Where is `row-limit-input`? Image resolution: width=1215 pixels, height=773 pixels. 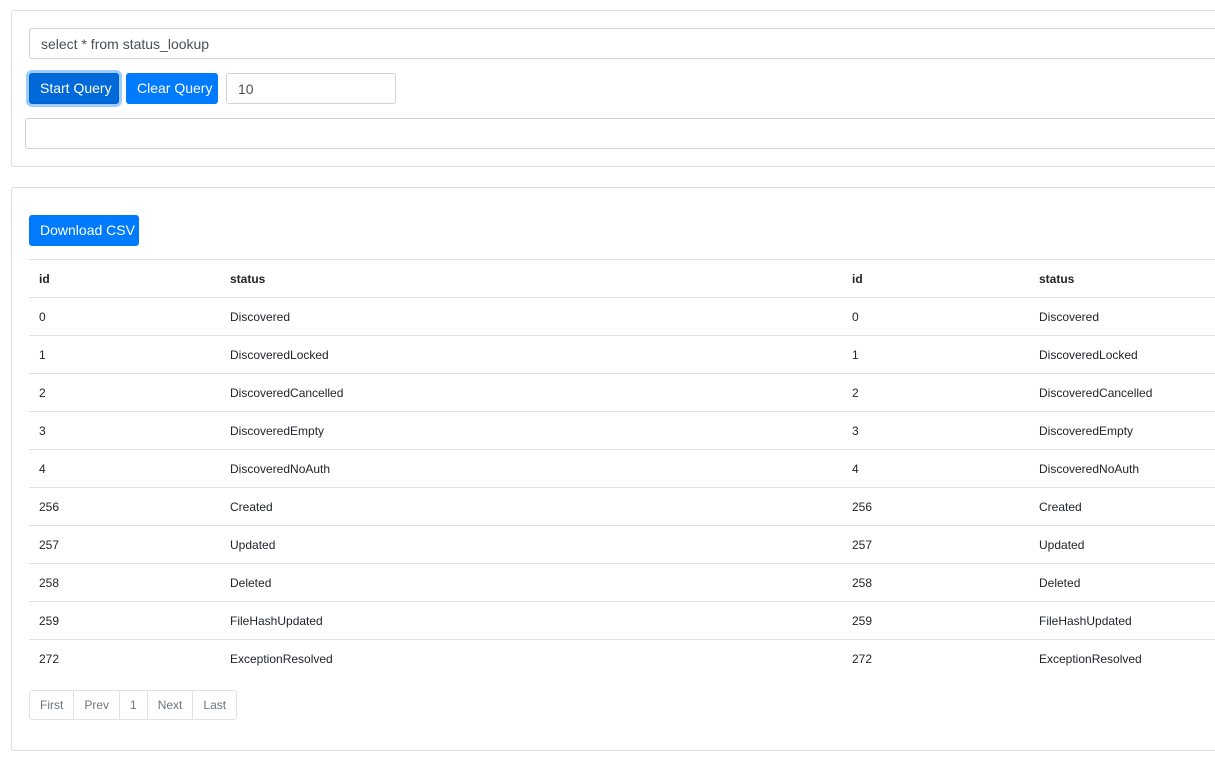
row-limit-input is located at coordinates (311, 88).